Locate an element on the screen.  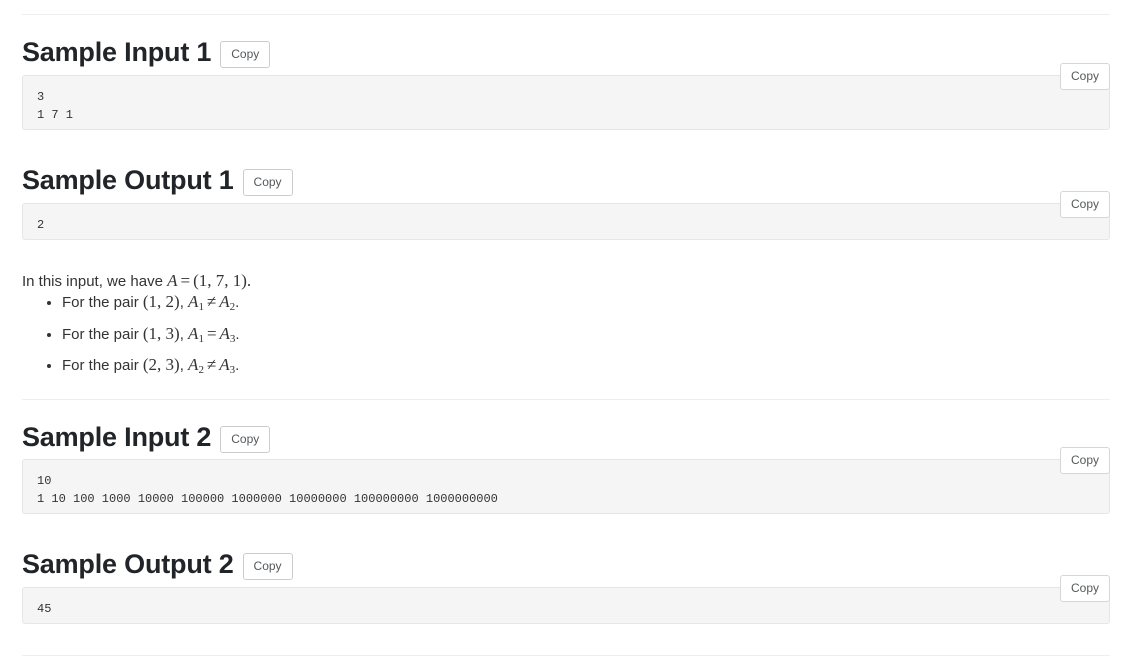
copy-button-sample-output-2-block: Copy is located at coordinates (1084, 588).